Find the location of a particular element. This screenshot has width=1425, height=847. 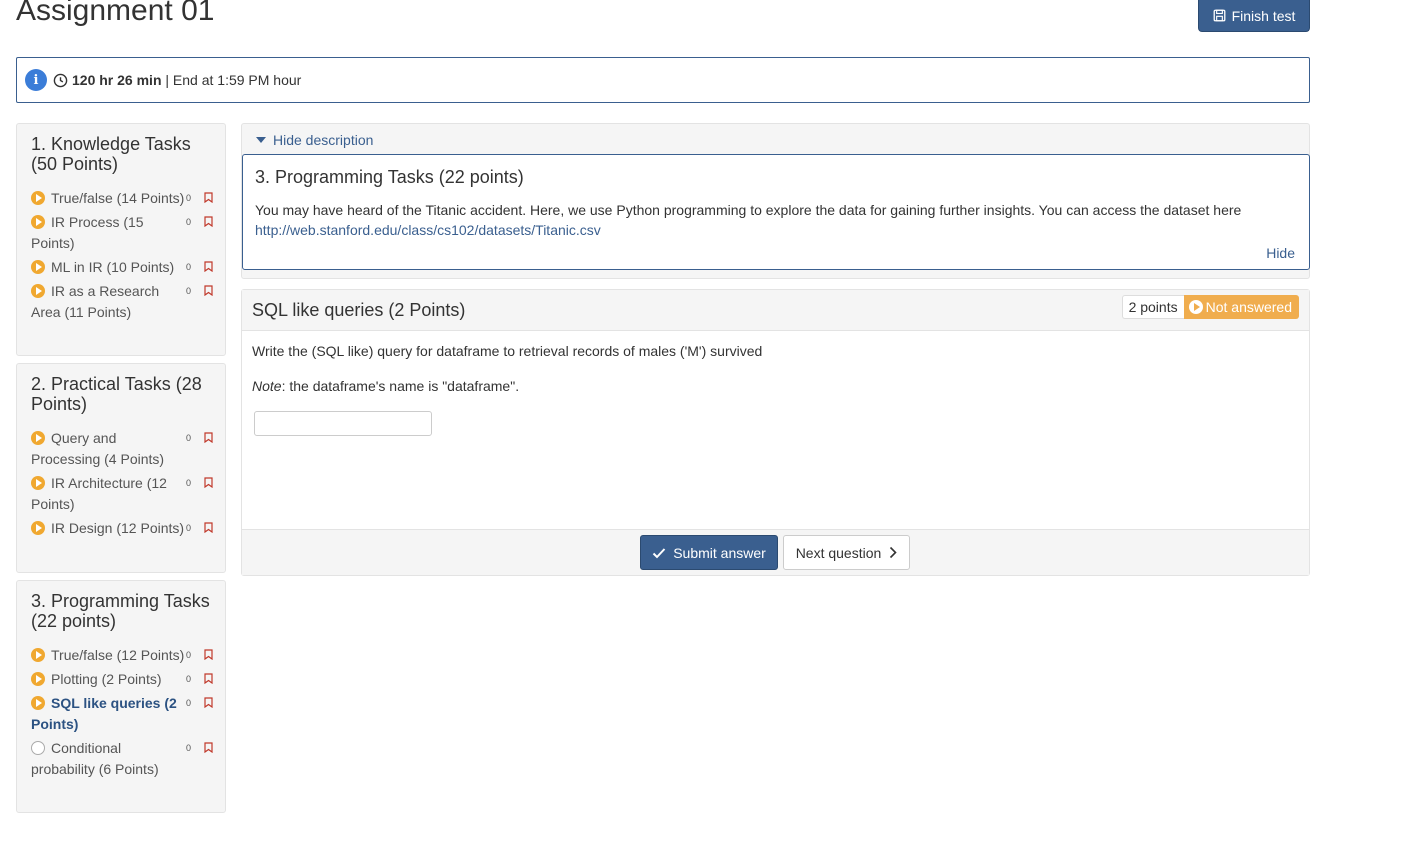

timer-bar: i 120 hr 26 min | End at 1:59 PM hour is located at coordinates (663, 80).